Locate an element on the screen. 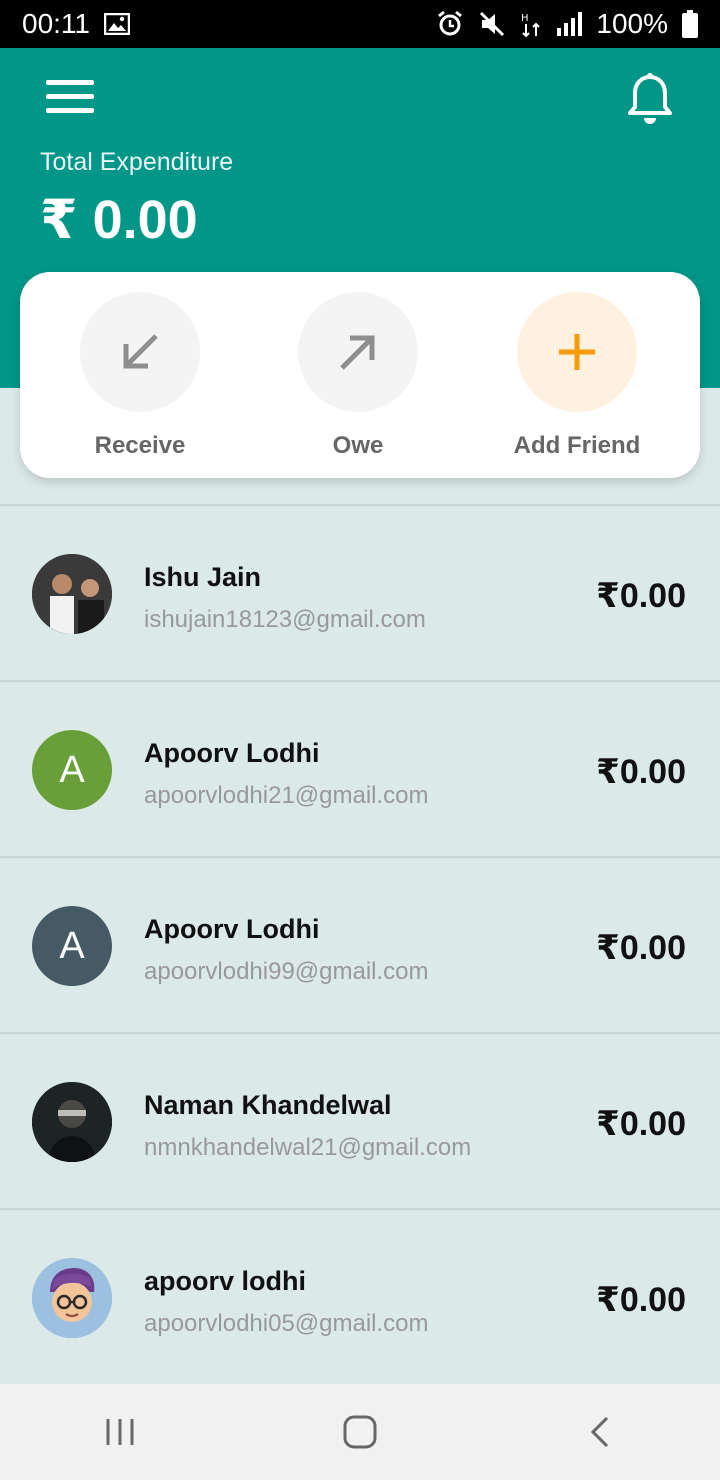 The width and height of the screenshot is (720, 1480). friend-name: apoorv lodhi is located at coordinates (225, 1281).